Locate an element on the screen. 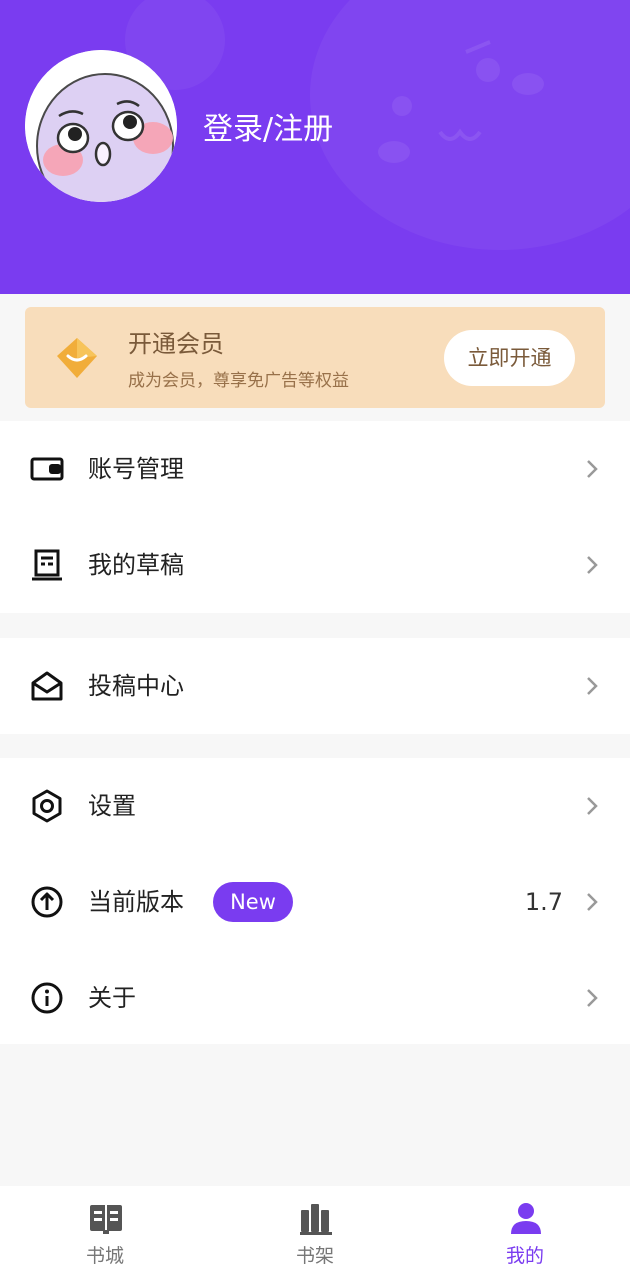  vip-membership-card: 开通会员 成为会员，尊享免广告等权益 立即开通 is located at coordinates (315, 357).